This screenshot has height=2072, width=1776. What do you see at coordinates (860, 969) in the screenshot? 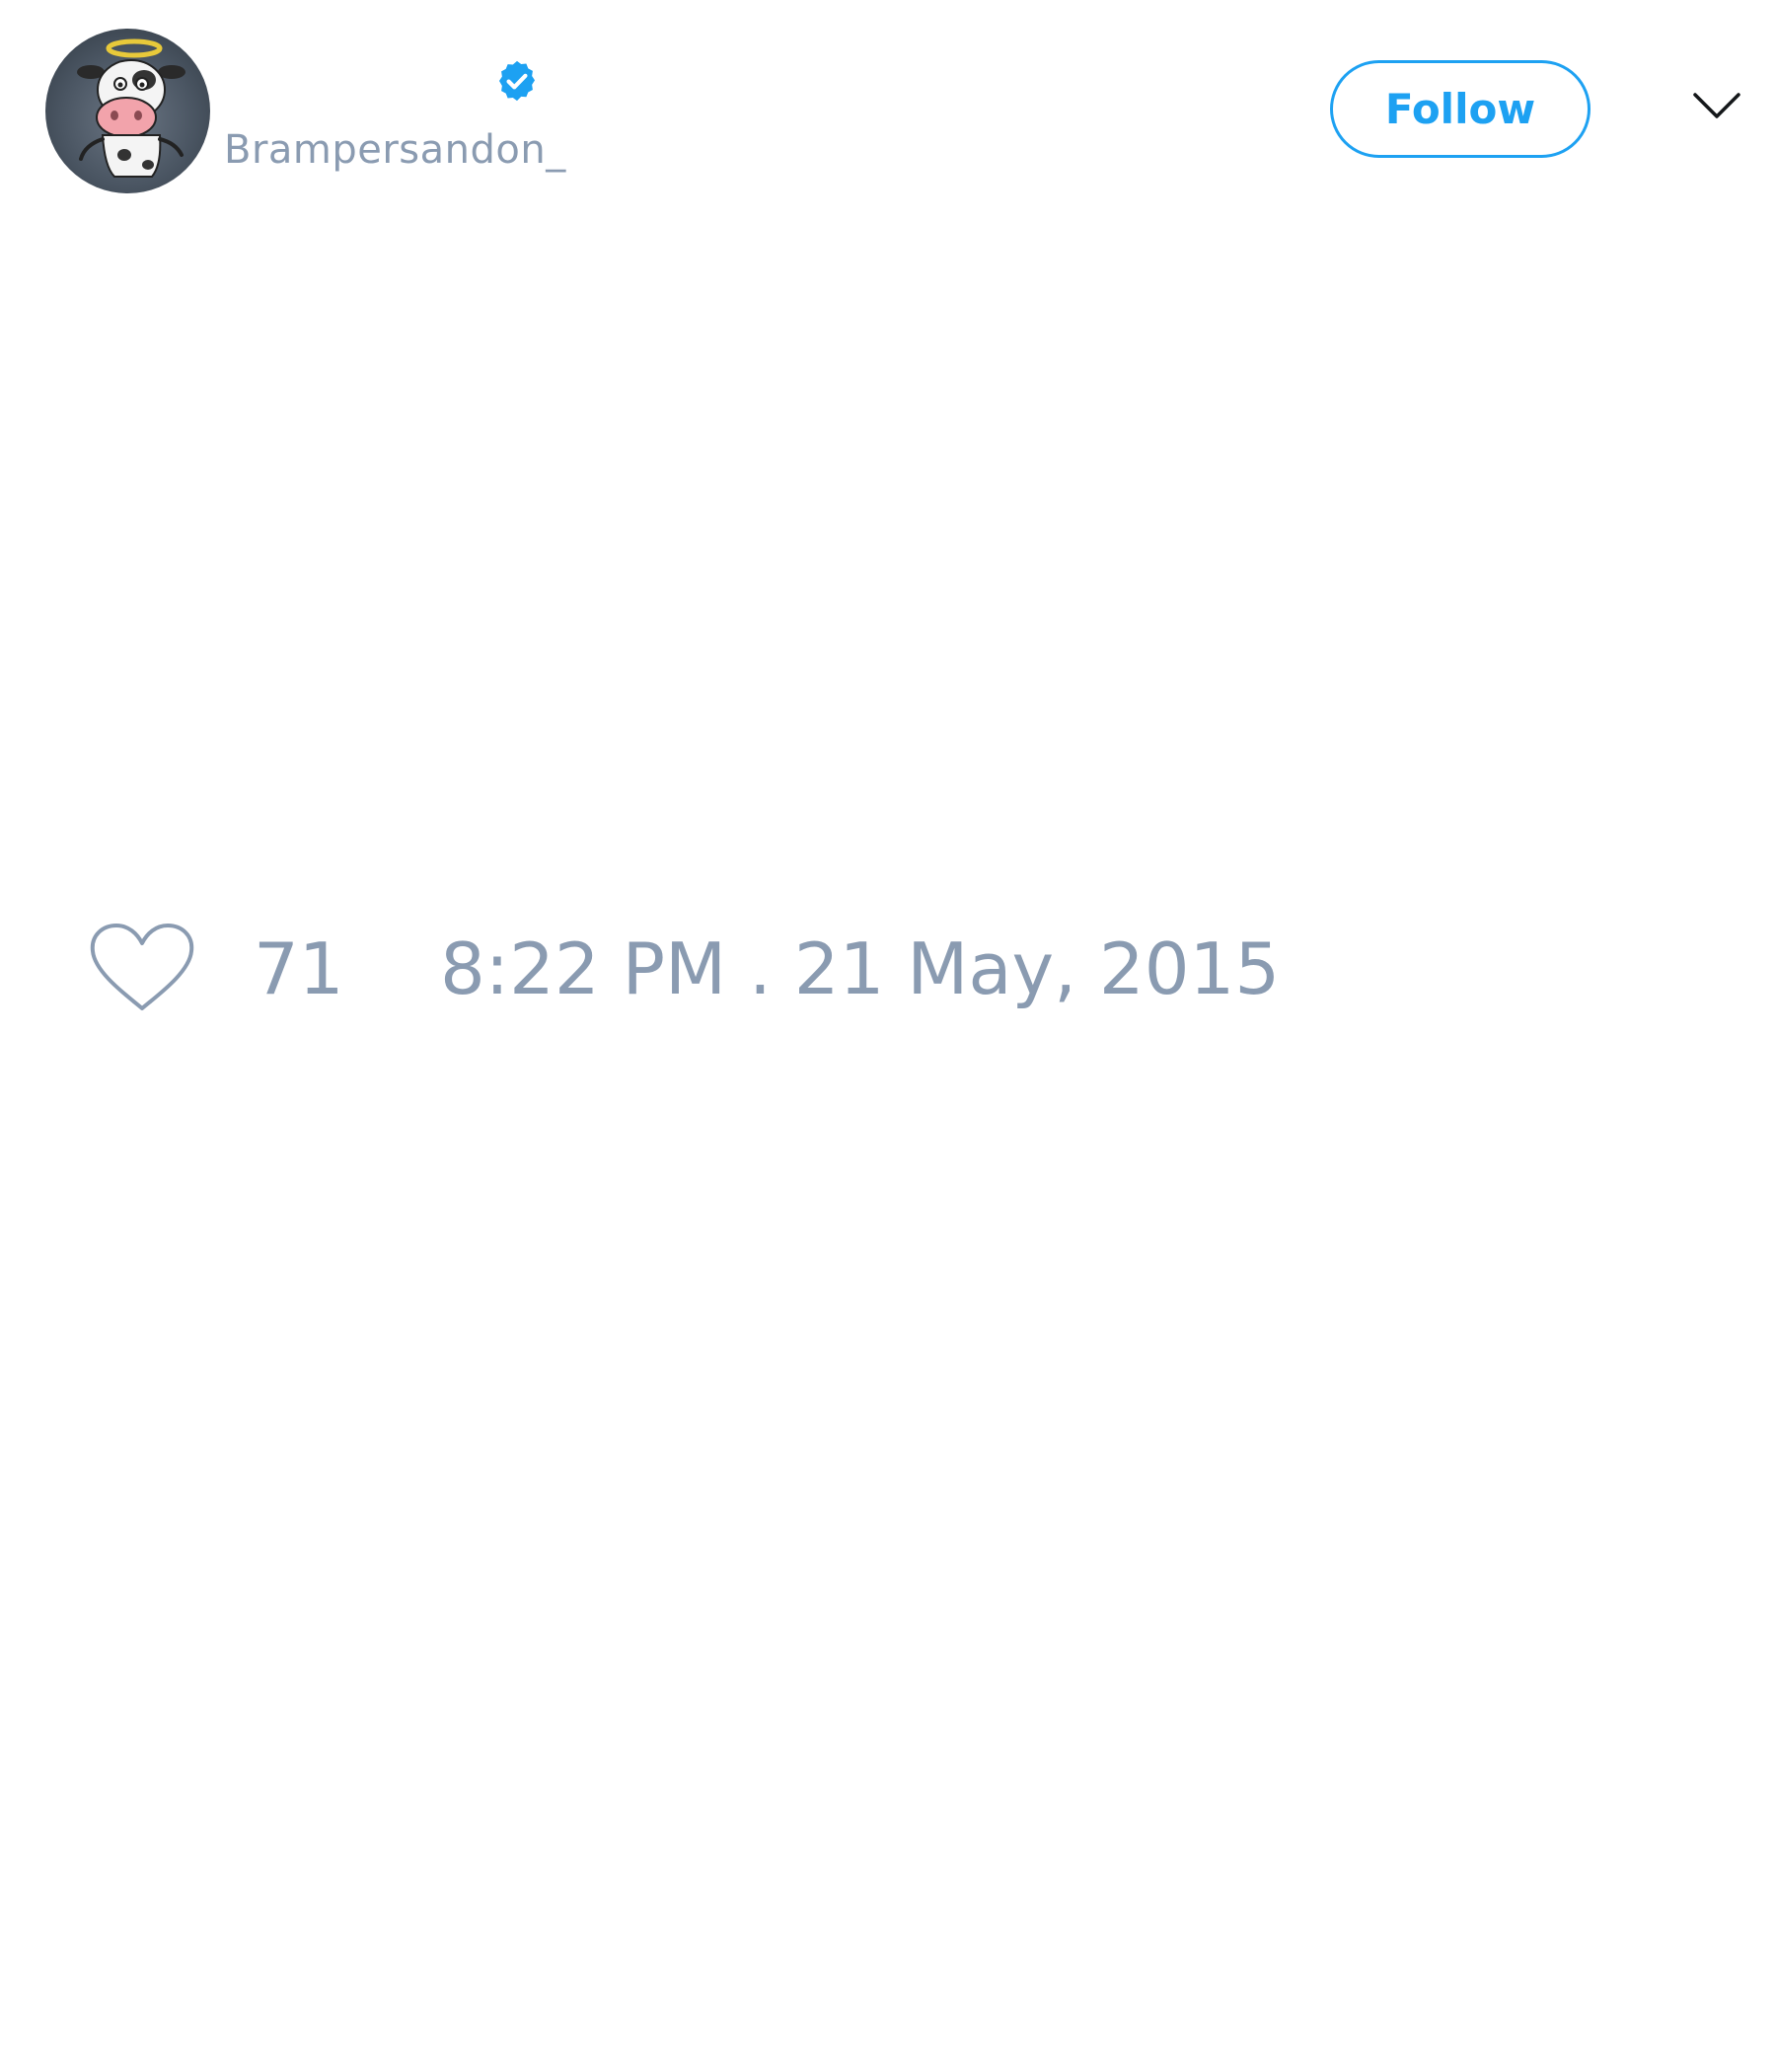
I see `tweet-timestamp: 8:22 PM . 21 May, 2015` at bounding box center [860, 969].